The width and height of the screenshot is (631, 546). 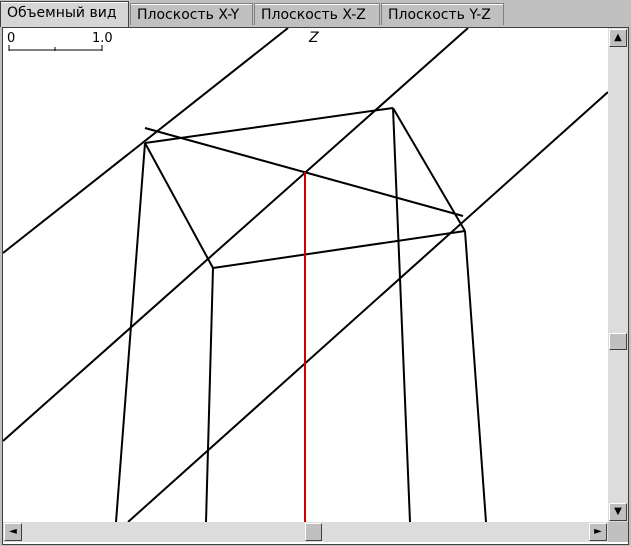 What do you see at coordinates (618, 532) in the screenshot?
I see `scrollbar-corner` at bounding box center [618, 532].